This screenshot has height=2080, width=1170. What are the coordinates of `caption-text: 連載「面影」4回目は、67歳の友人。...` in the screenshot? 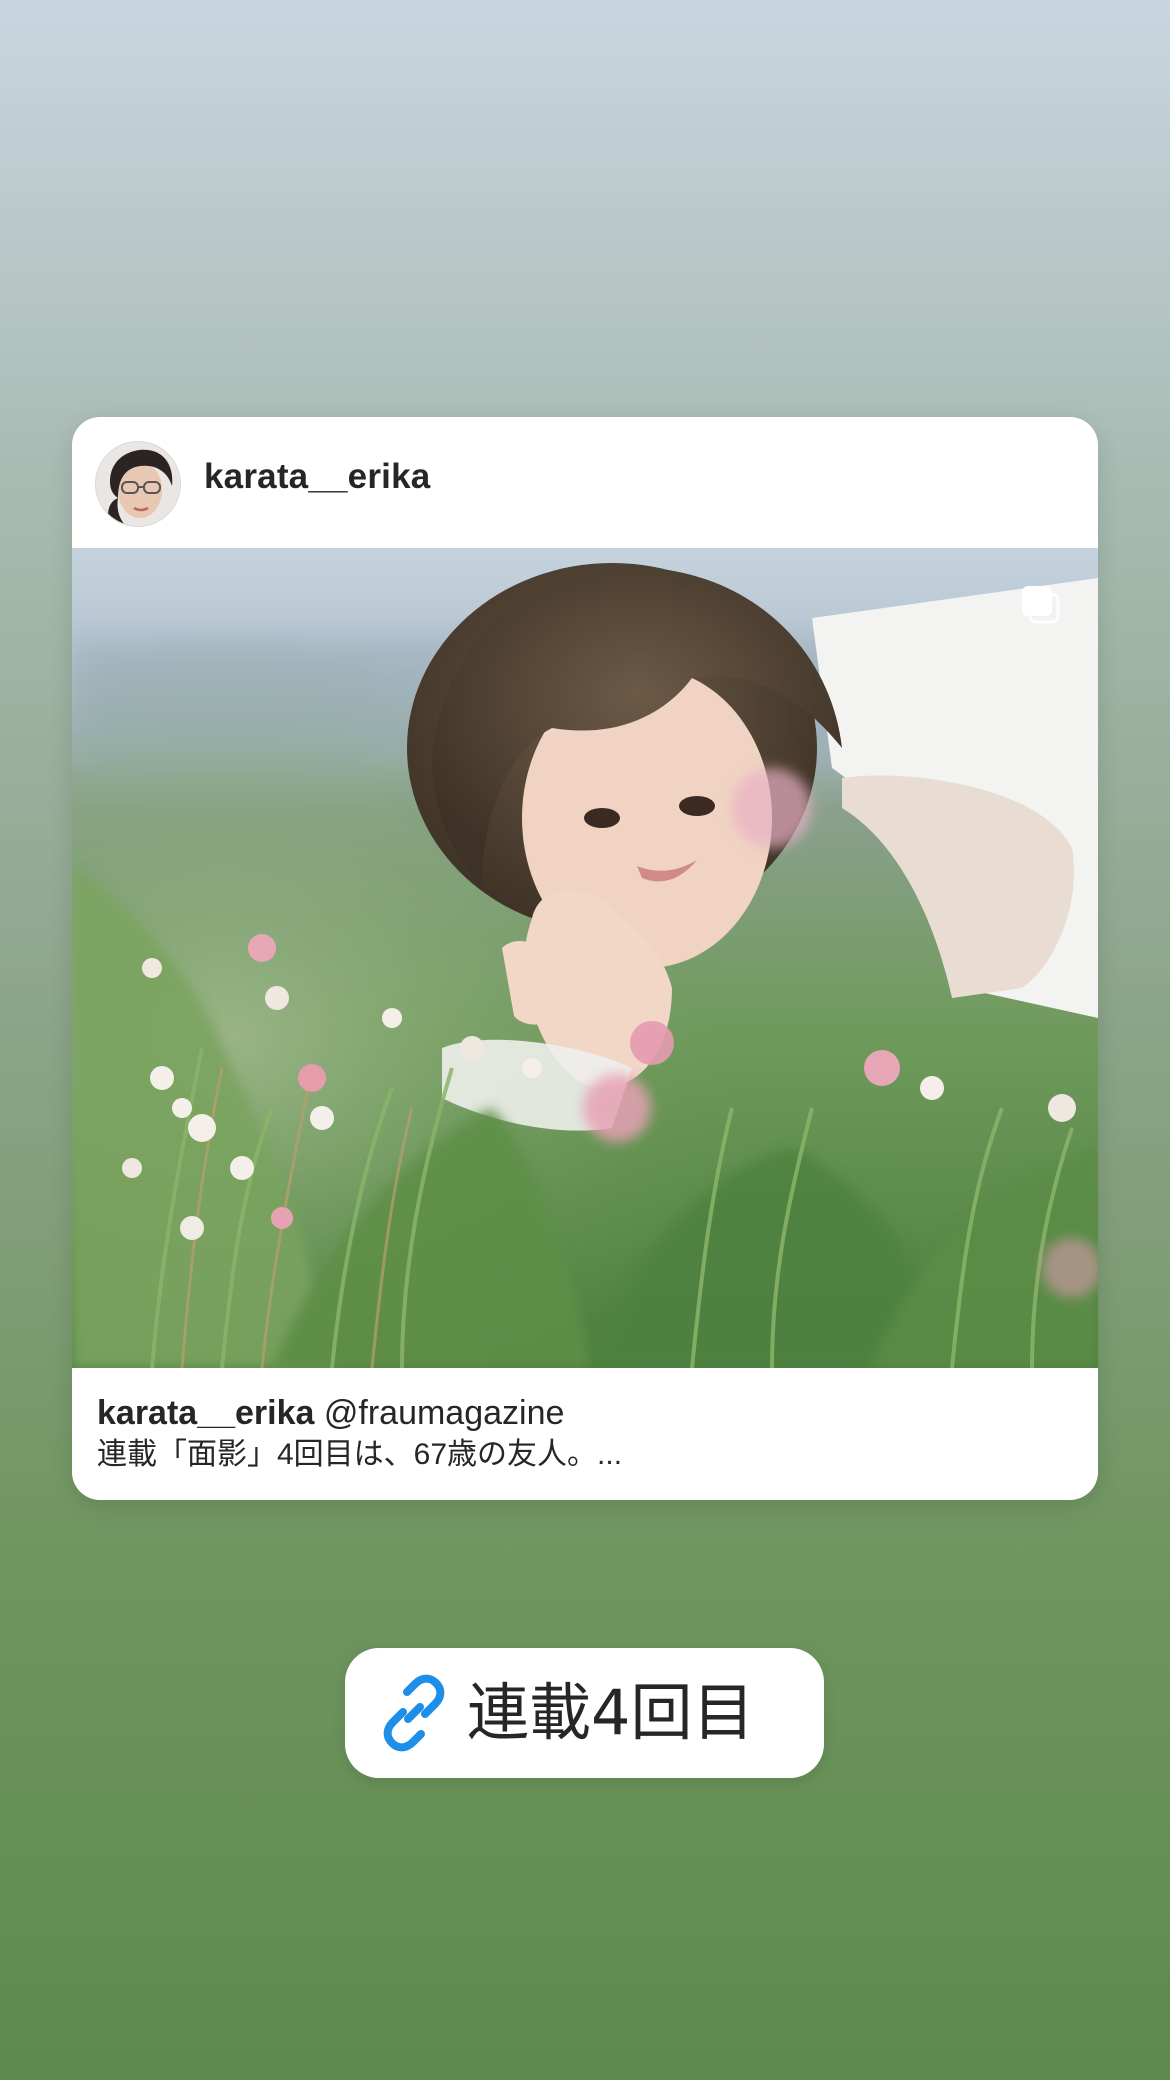 It's located at (360, 1454).